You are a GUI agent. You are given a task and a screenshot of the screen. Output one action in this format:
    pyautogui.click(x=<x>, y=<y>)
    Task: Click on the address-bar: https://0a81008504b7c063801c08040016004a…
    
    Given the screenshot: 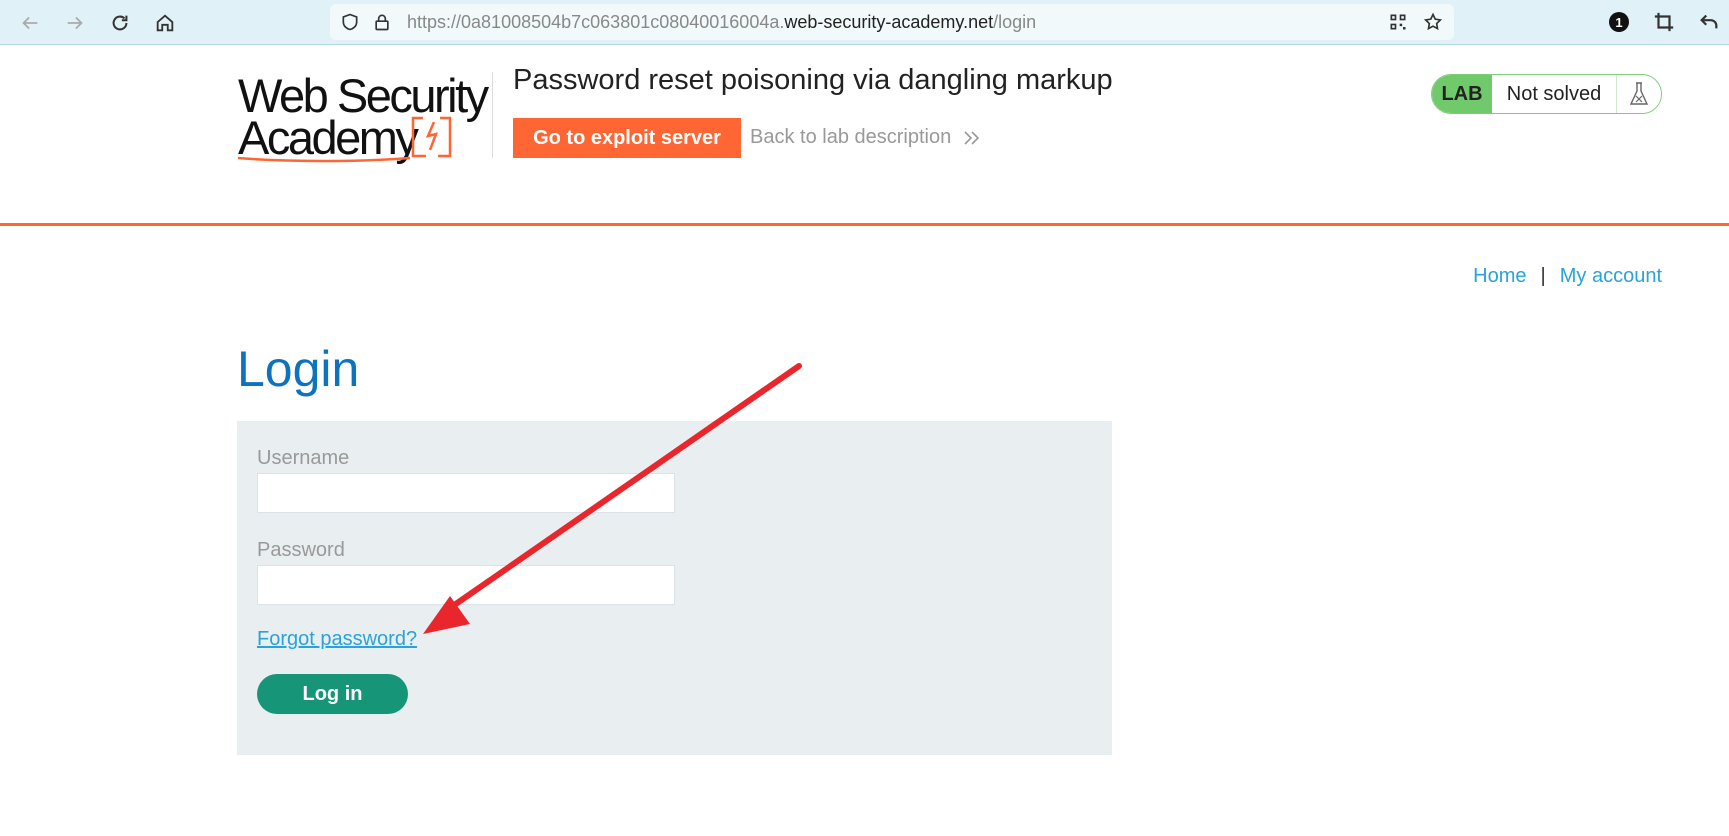 What is the action you would take?
    pyautogui.click(x=892, y=22)
    